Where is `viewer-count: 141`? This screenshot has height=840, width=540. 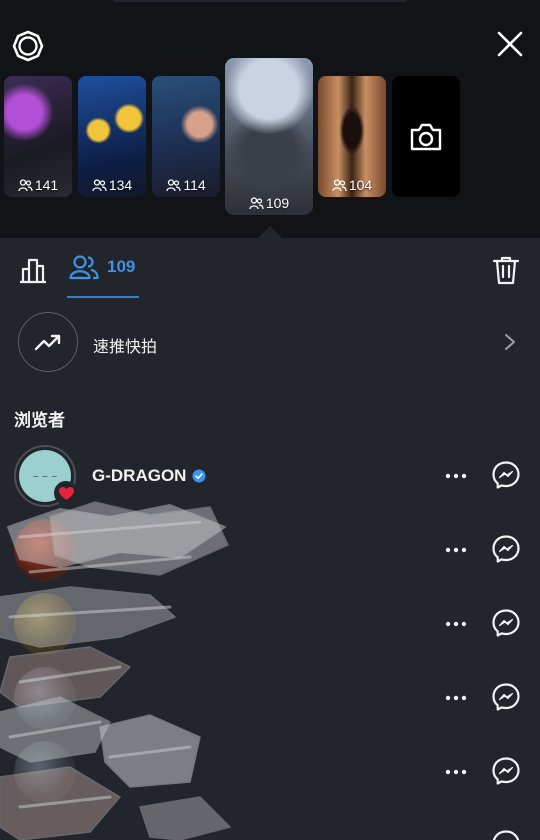 viewer-count: 141 is located at coordinates (38, 185).